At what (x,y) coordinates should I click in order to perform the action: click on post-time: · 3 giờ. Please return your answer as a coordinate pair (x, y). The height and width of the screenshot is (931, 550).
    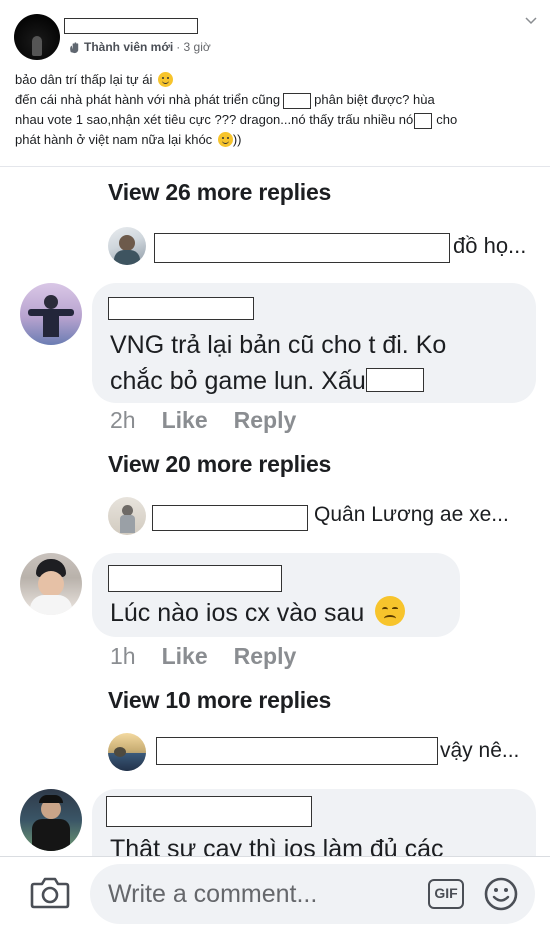
    Looking at the image, I should click on (193, 47).